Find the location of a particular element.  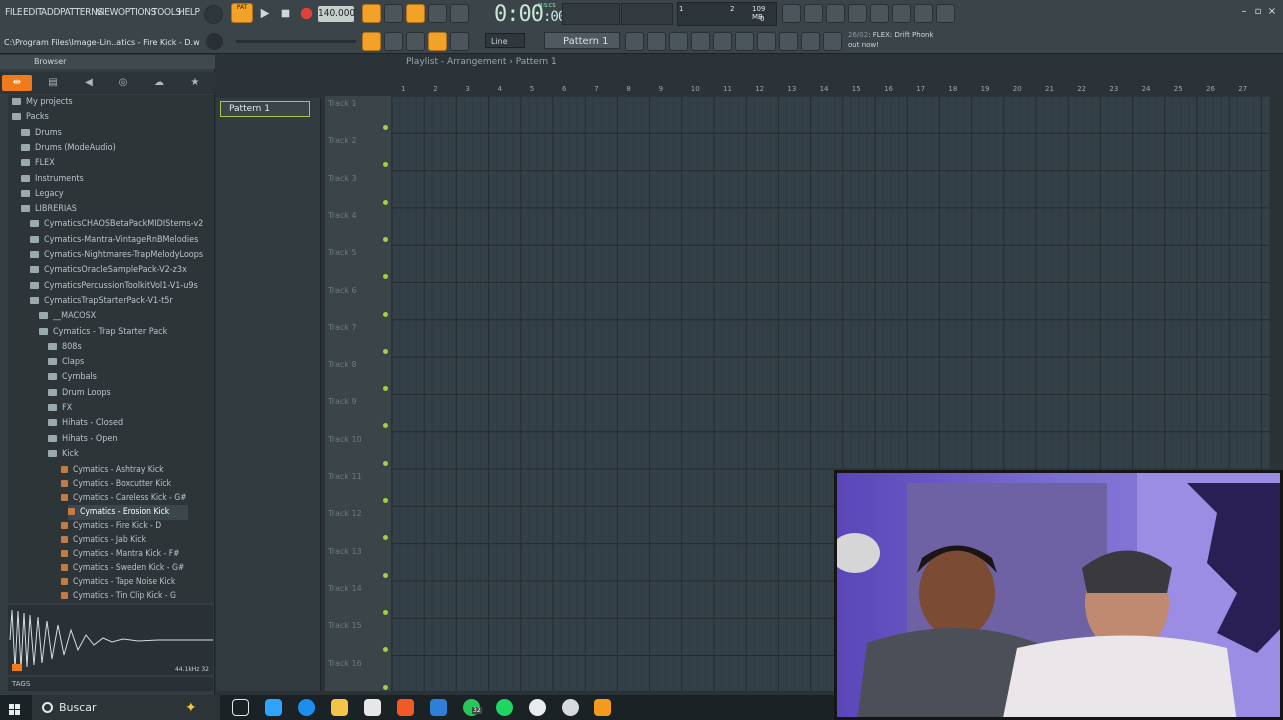

browser-file: Cymatics - Ashtray Kick is located at coordinates (112, 470).